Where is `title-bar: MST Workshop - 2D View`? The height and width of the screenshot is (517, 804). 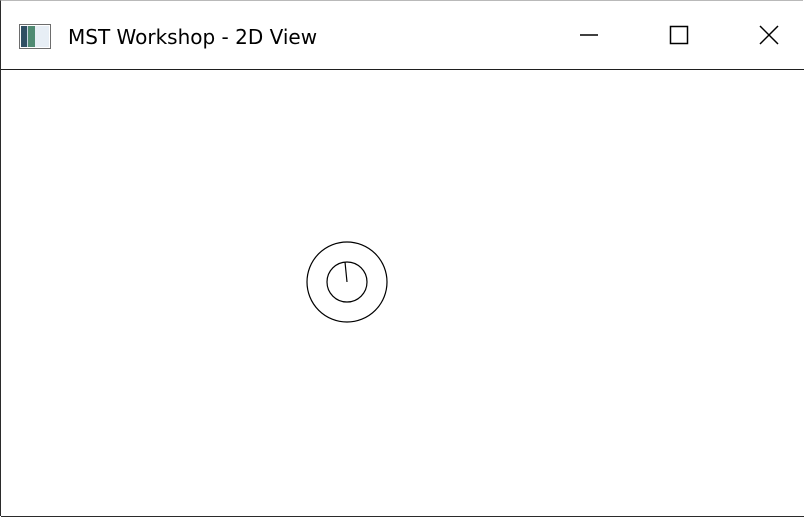 title-bar: MST Workshop - 2D View is located at coordinates (402, 35).